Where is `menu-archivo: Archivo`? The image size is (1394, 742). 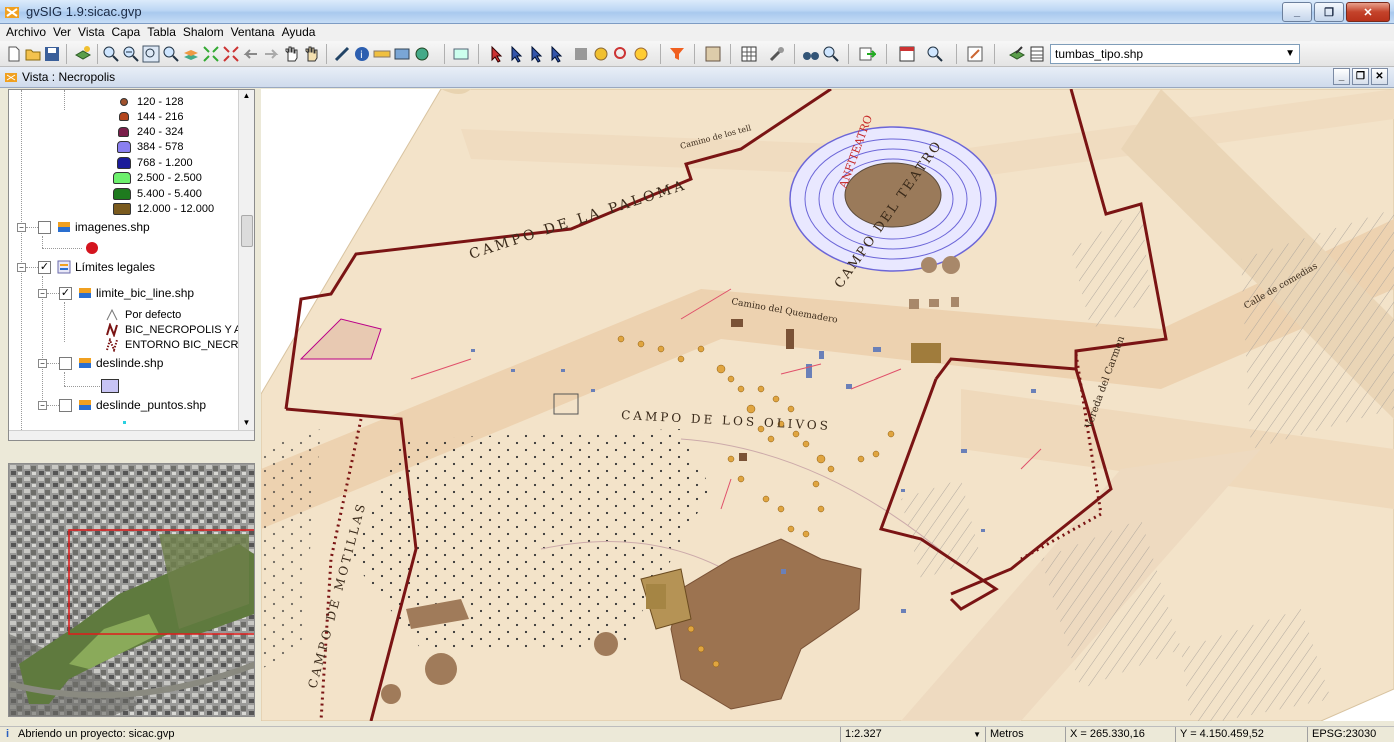 menu-archivo: Archivo is located at coordinates (27, 32).